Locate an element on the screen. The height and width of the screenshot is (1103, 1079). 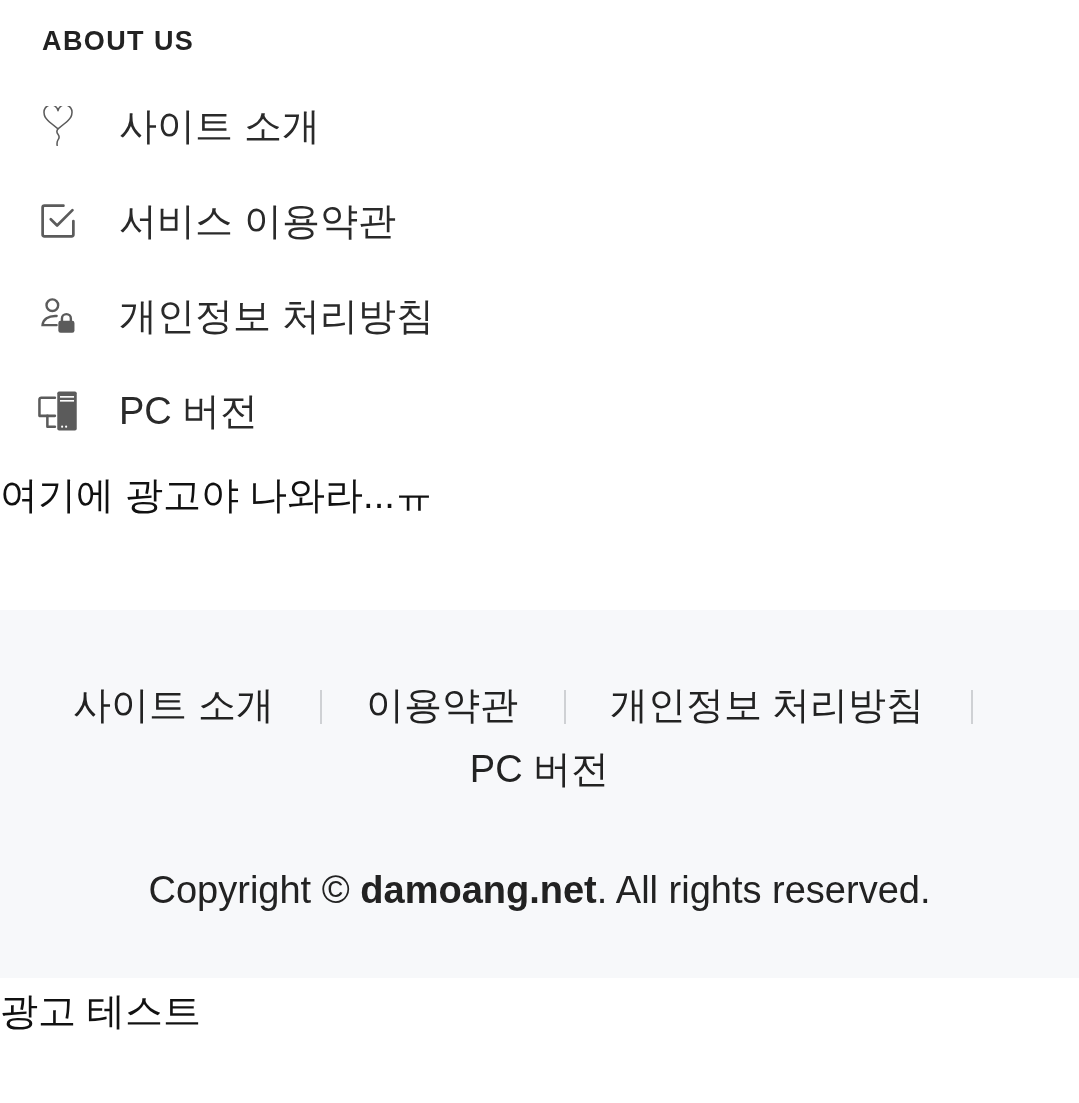
ad-text: 여기에 광고야 나와라...ㅠ is located at coordinates (216, 495).